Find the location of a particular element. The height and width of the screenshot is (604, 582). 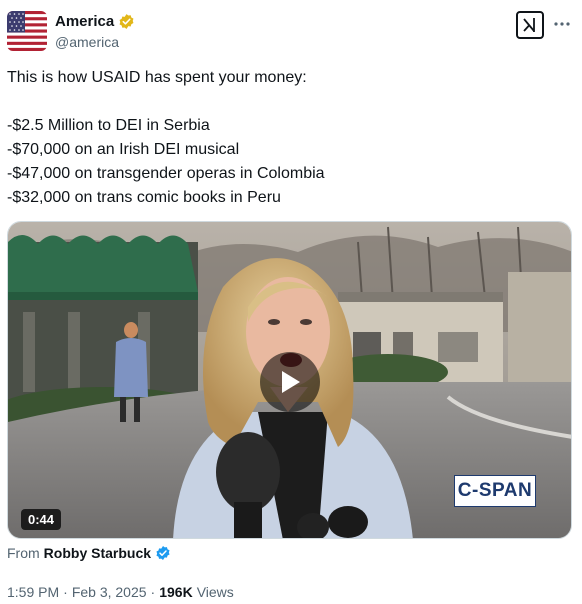

video-duration: 0:44 is located at coordinates (41, 519).